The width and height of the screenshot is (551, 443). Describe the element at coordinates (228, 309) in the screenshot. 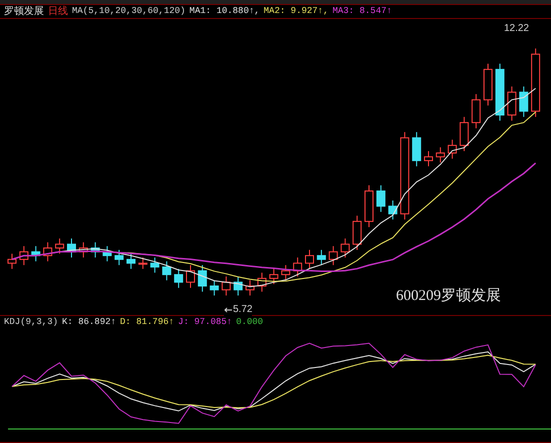

I see `arrow-icon` at that location.